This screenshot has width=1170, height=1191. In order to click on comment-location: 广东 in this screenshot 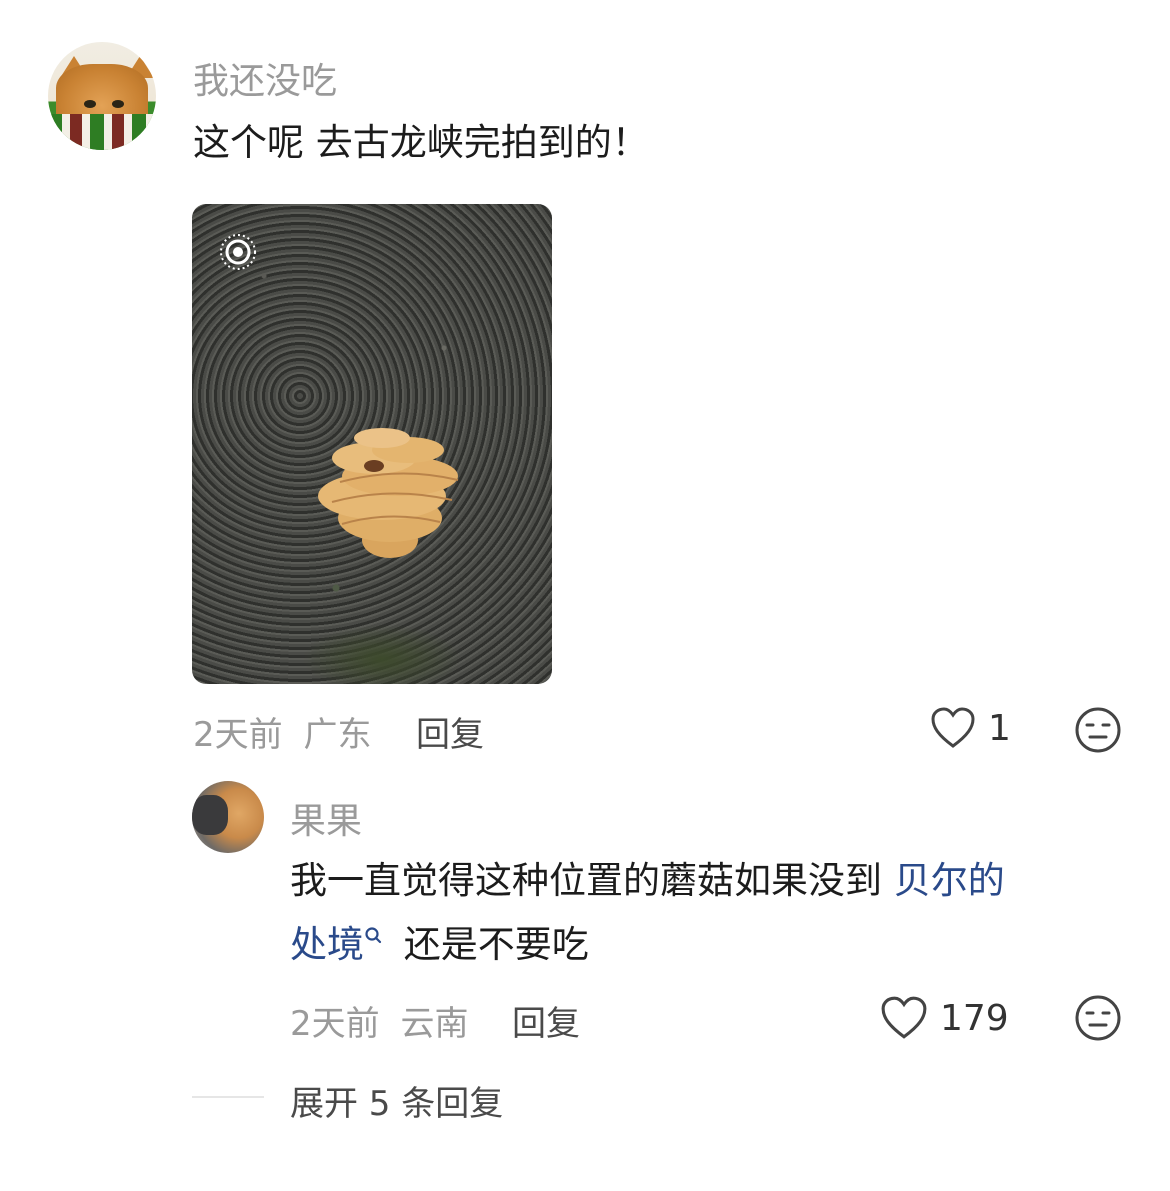, I will do `click(337, 735)`.